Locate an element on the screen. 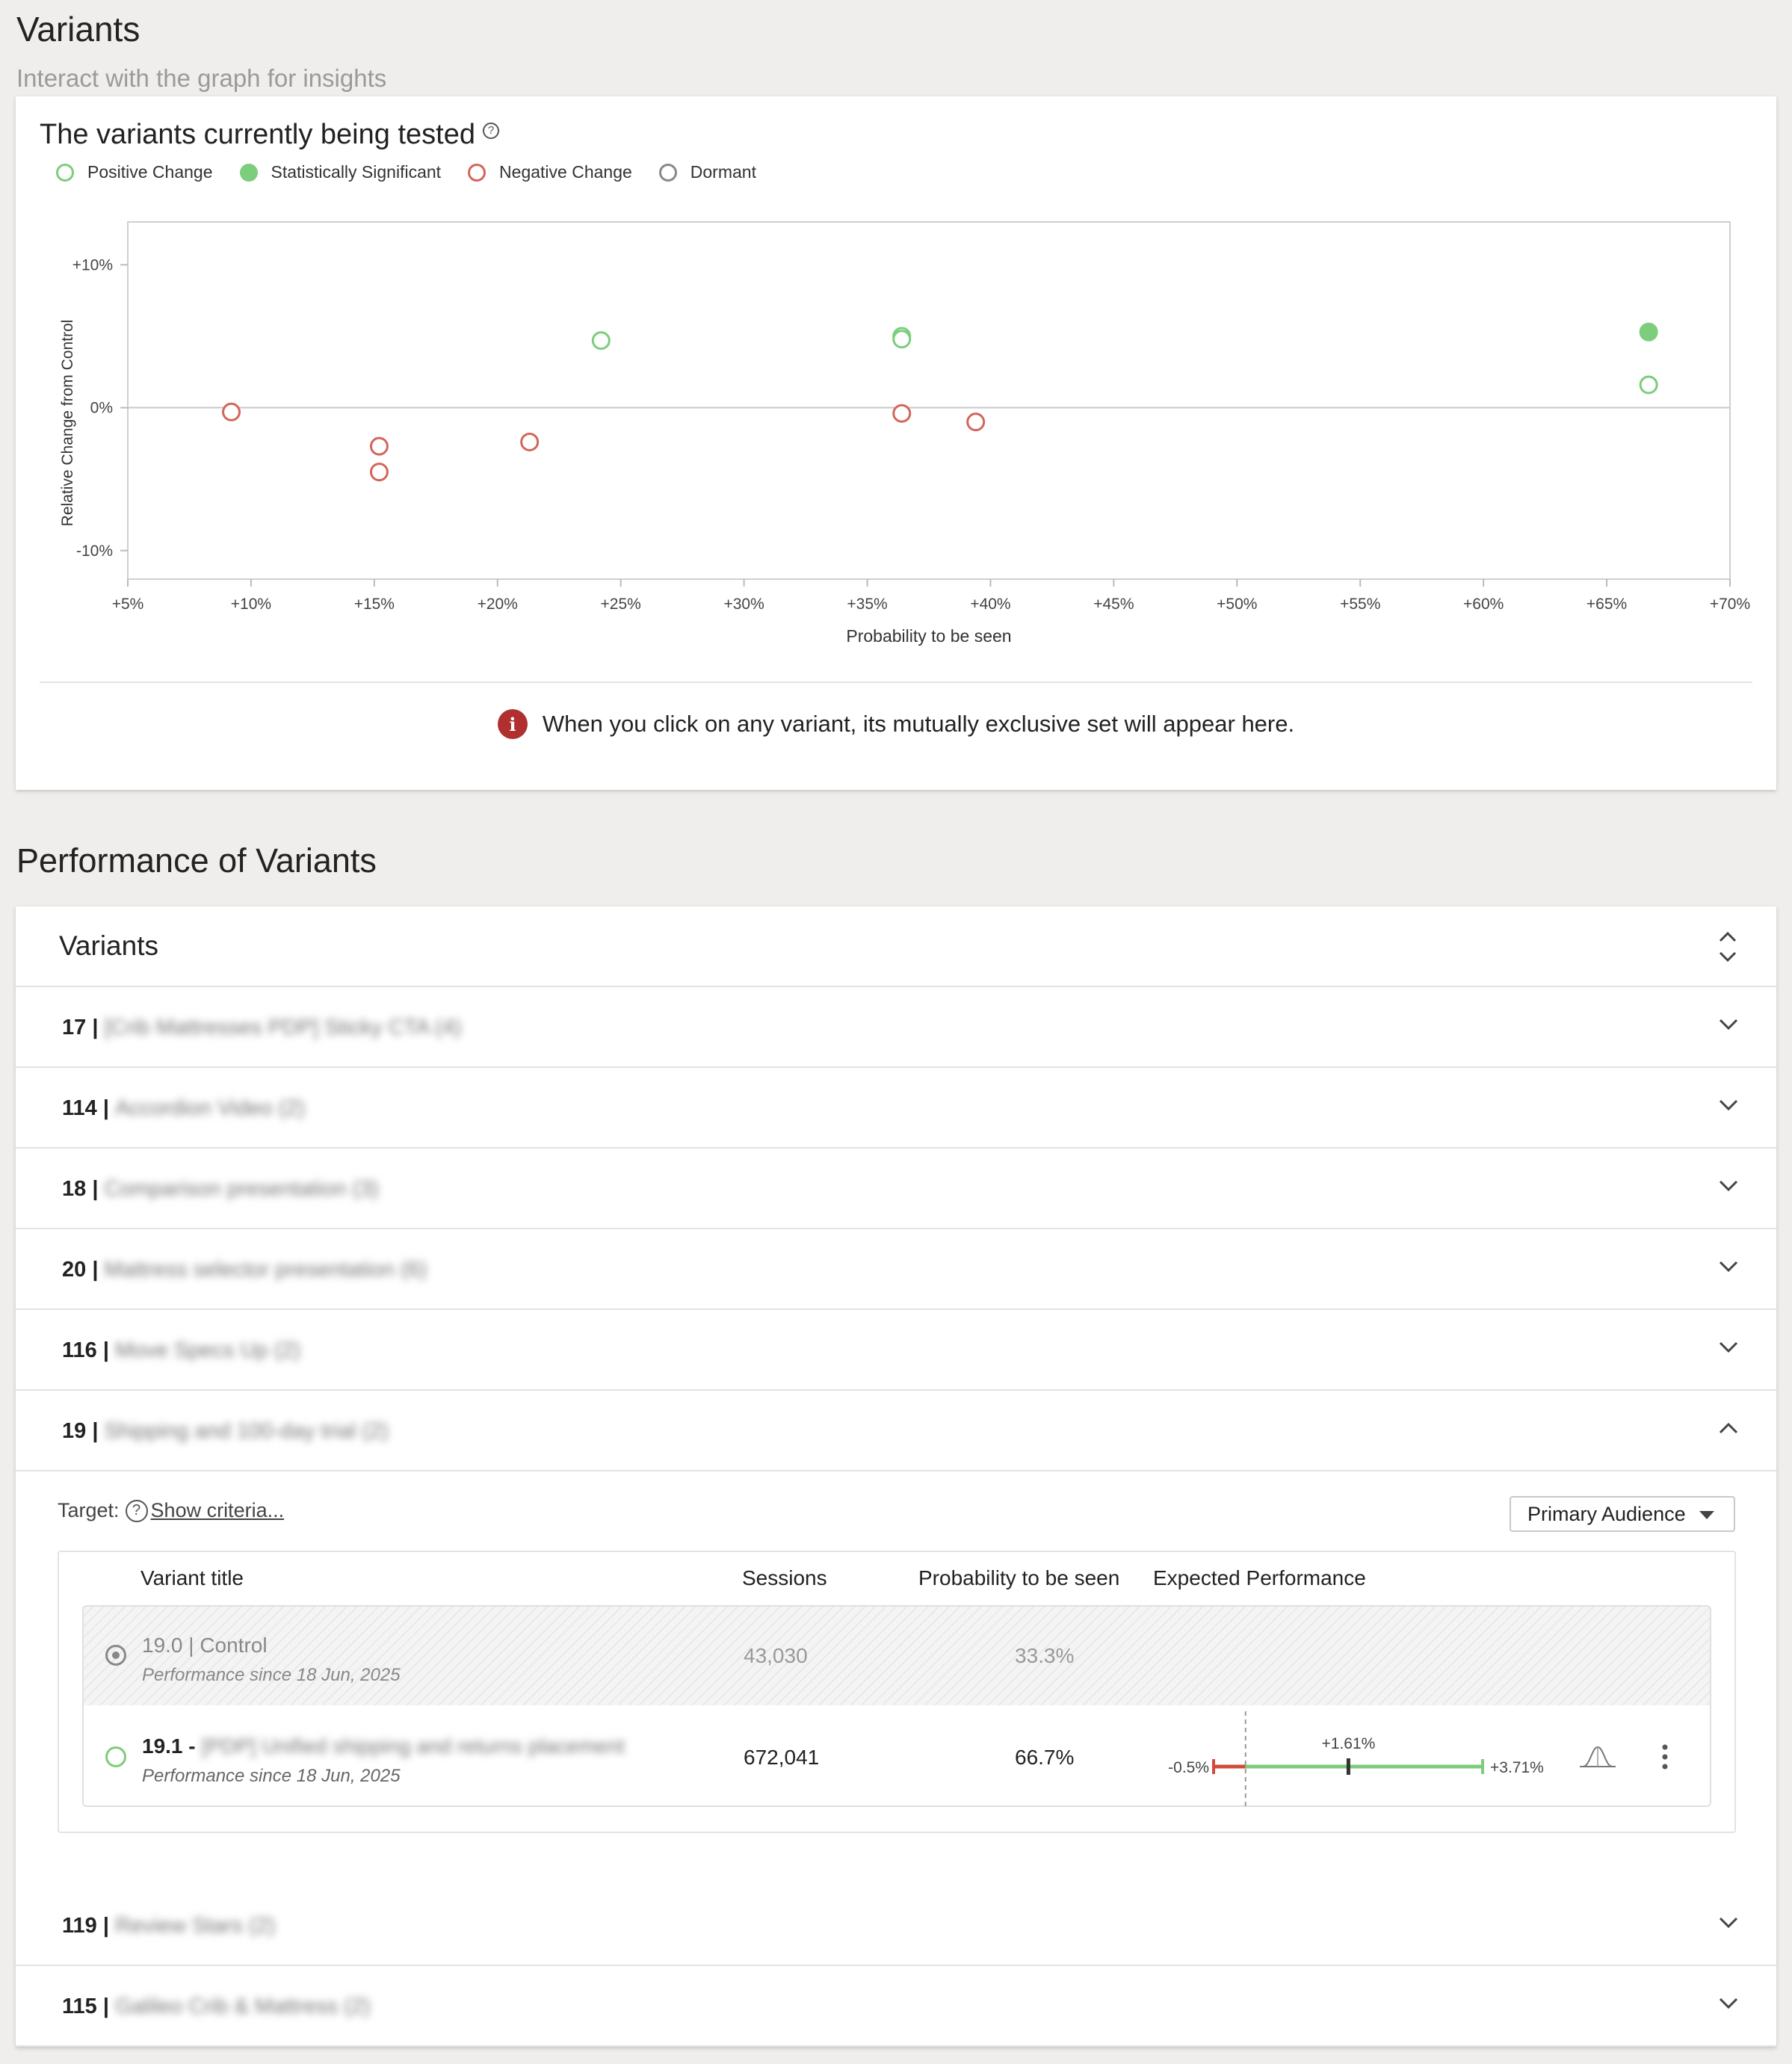 This screenshot has height=2064, width=1792. variant-group-number: 20 | is located at coordinates (80, 1270).